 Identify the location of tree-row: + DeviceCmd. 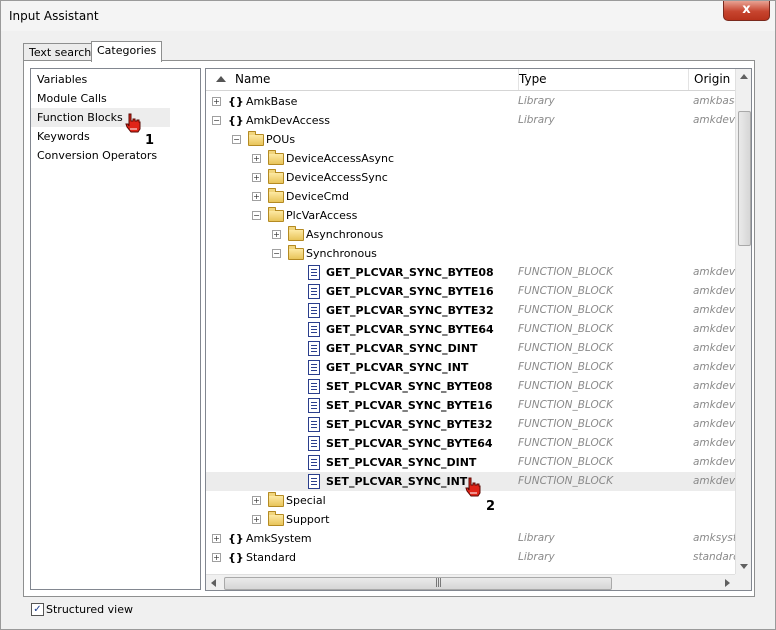
(470, 196).